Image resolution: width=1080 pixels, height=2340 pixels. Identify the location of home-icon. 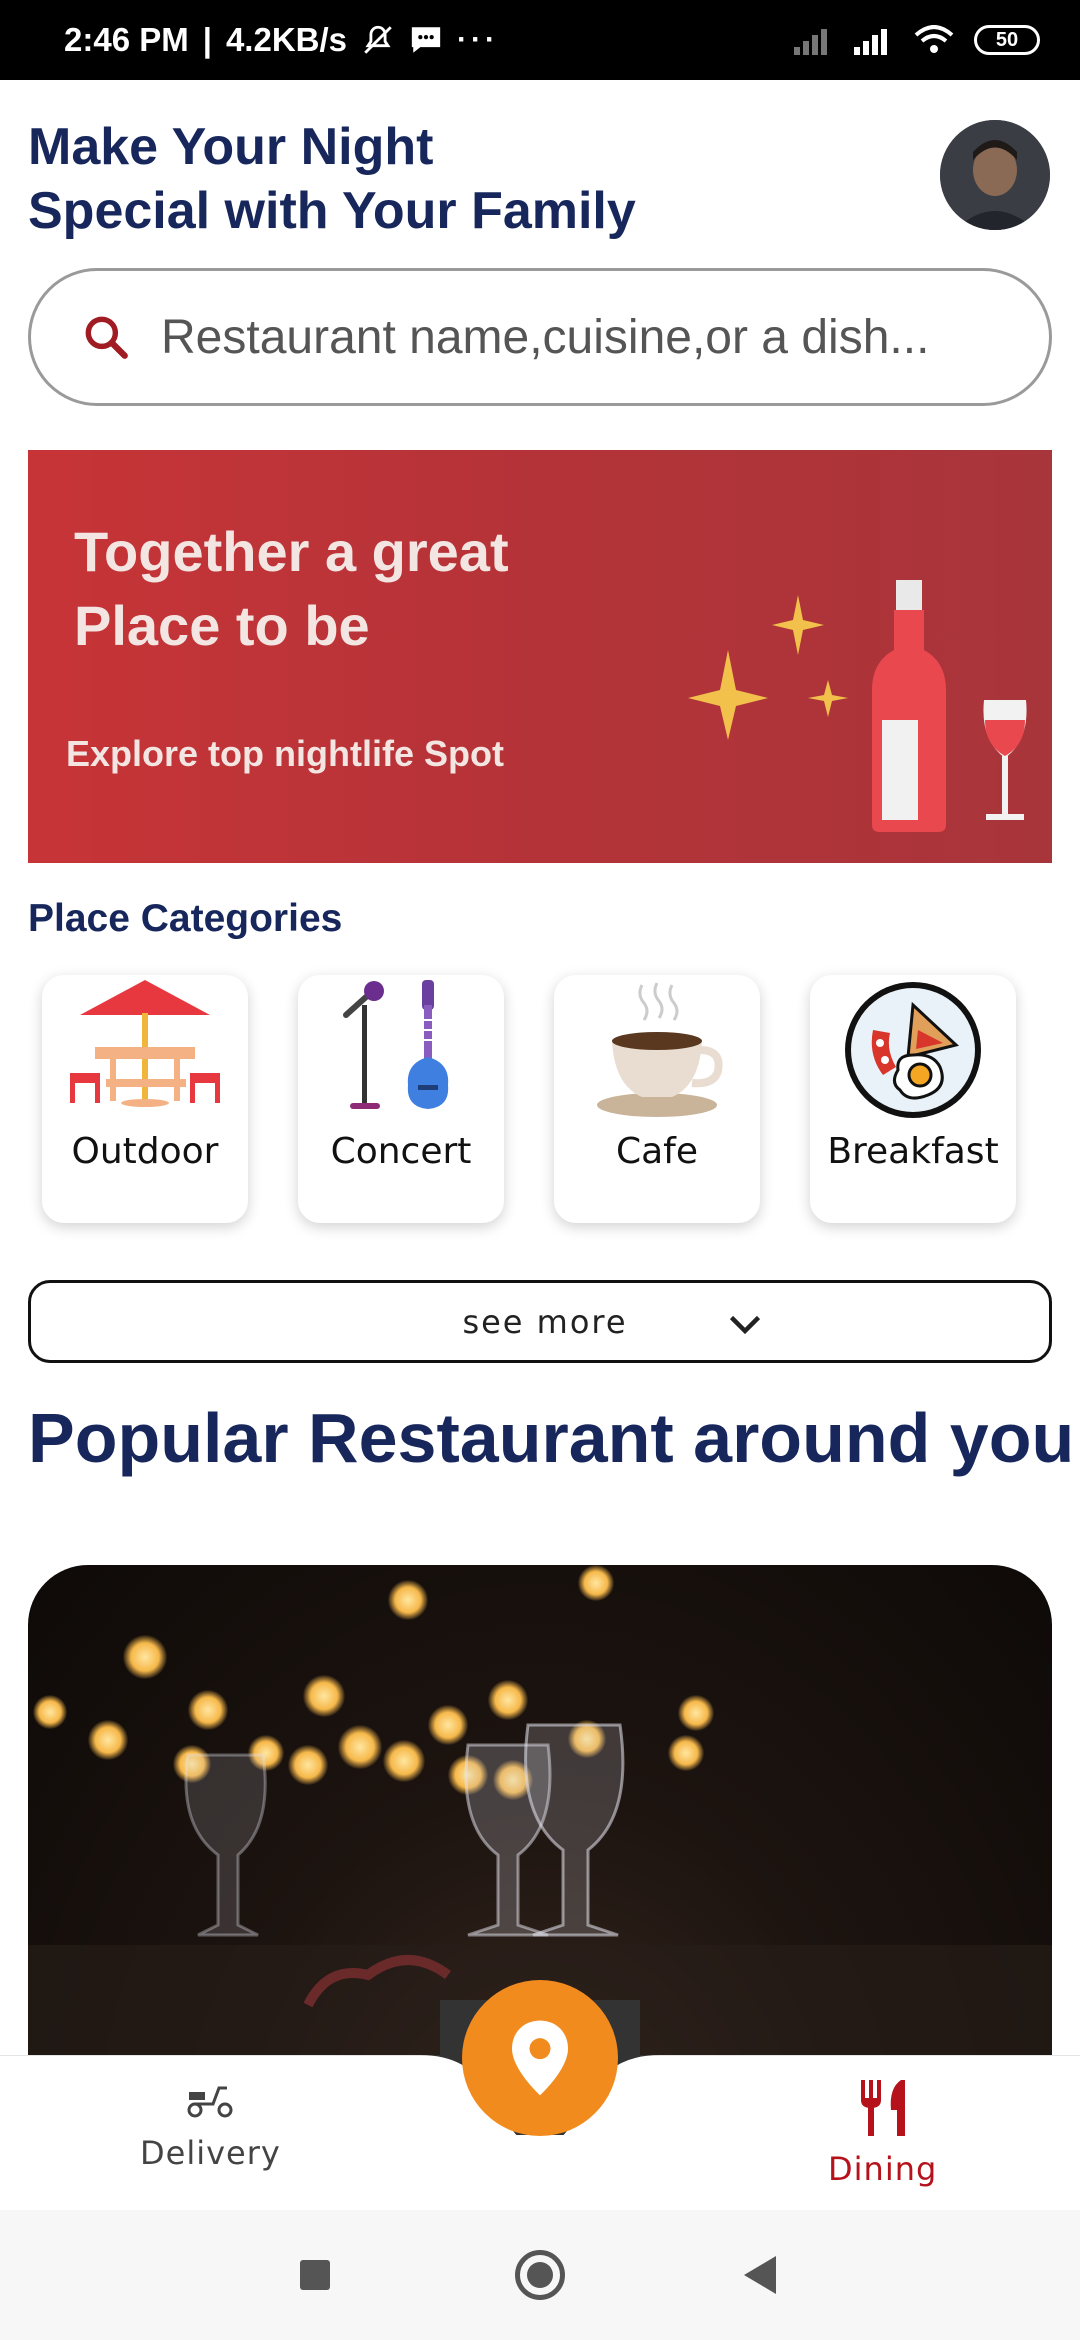
(540, 2275).